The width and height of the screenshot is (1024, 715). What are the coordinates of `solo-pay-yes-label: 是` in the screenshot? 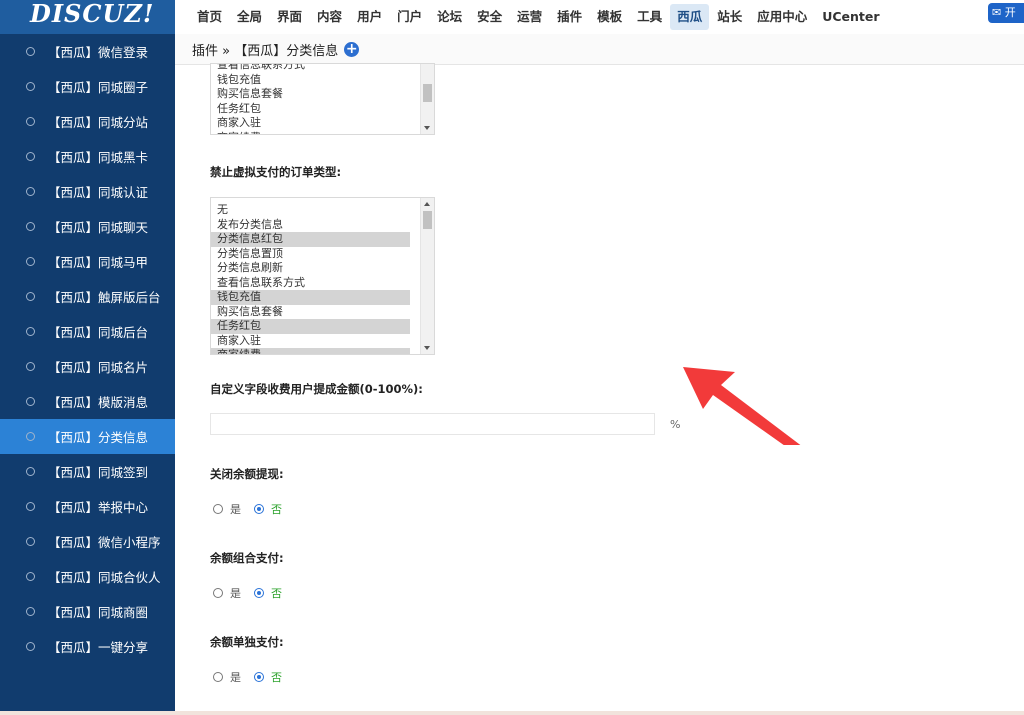 It's located at (235, 677).